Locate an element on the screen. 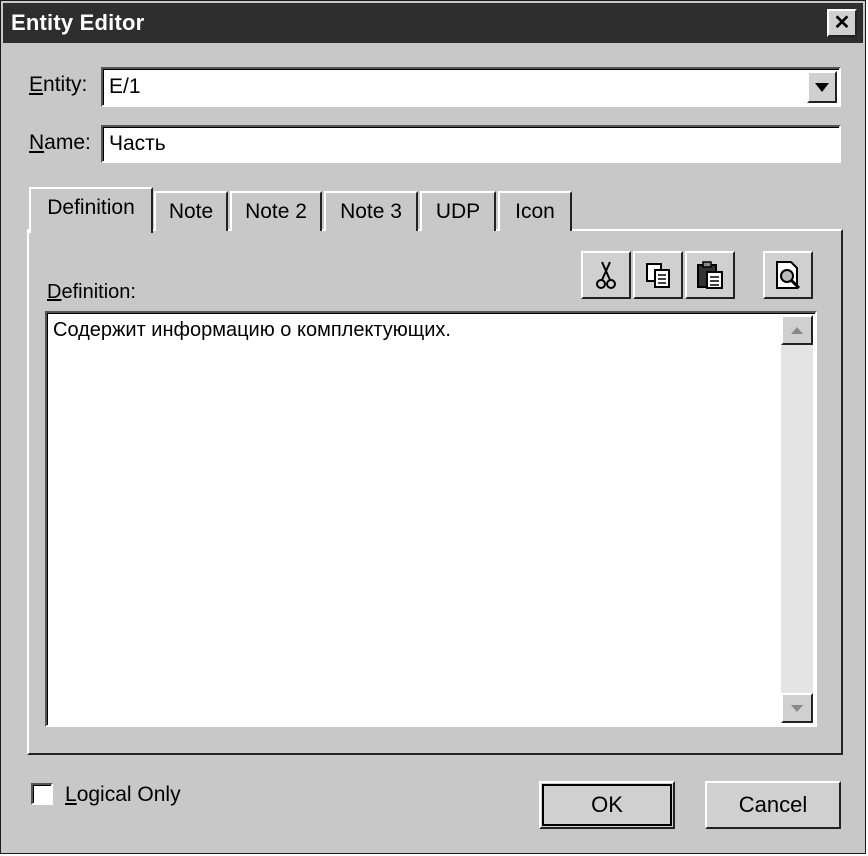 This screenshot has width=868, height=856. arrow-up-icon is located at coordinates (797, 330).